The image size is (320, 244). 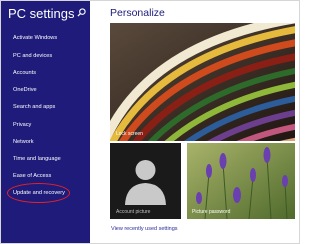 What do you see at coordinates (34, 107) in the screenshot?
I see `sidebar-item-search-and-apps: Search and apps` at bounding box center [34, 107].